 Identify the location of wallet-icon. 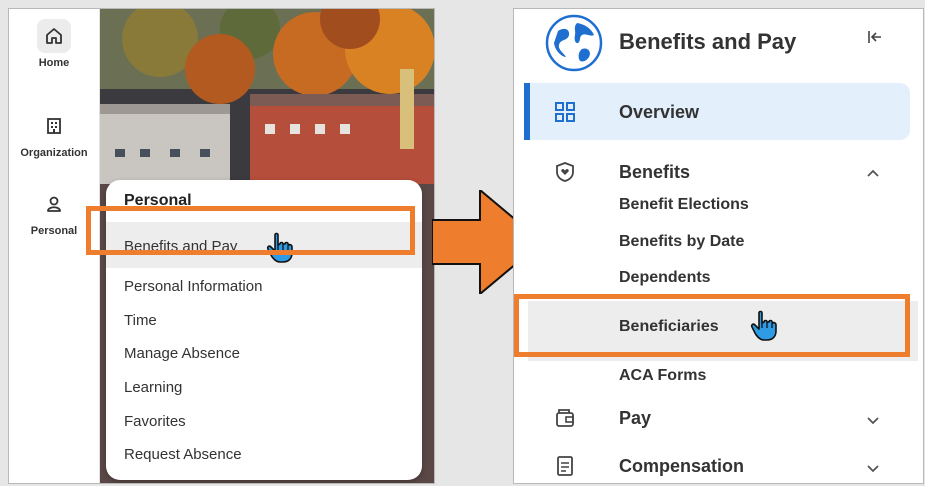
(565, 418).